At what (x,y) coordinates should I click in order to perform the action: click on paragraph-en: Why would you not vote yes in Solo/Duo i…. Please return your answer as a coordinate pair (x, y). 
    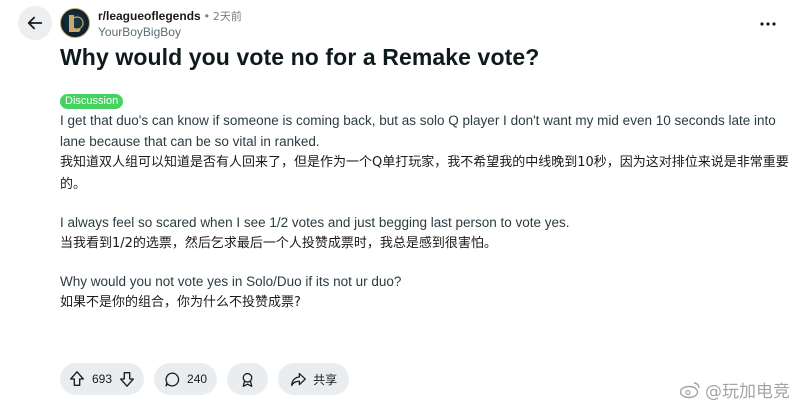
    Looking at the image, I should click on (231, 281).